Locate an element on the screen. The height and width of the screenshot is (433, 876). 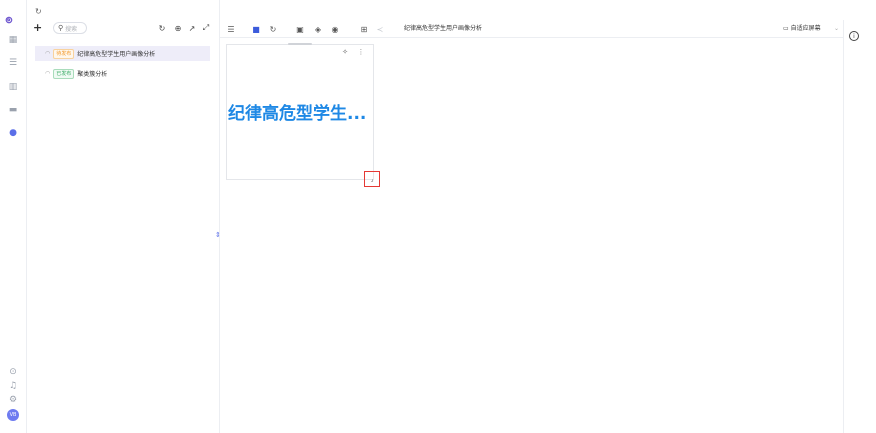
info-icon: i is located at coordinates (854, 36).